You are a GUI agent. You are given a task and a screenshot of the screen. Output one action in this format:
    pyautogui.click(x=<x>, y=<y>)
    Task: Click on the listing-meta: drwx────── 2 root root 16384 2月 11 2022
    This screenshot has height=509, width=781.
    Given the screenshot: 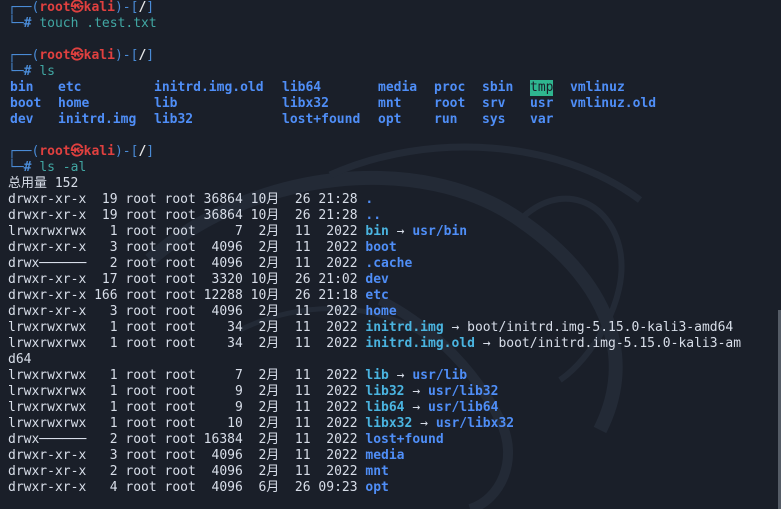 What is the action you would take?
    pyautogui.click(x=187, y=439)
    